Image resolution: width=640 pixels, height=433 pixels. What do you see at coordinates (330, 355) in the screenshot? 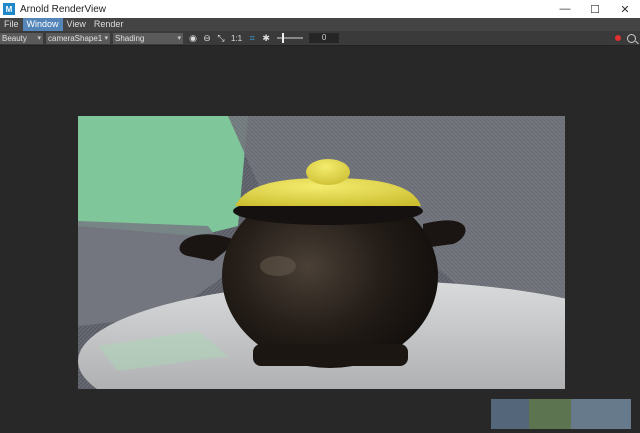
I see `pot-base` at bounding box center [330, 355].